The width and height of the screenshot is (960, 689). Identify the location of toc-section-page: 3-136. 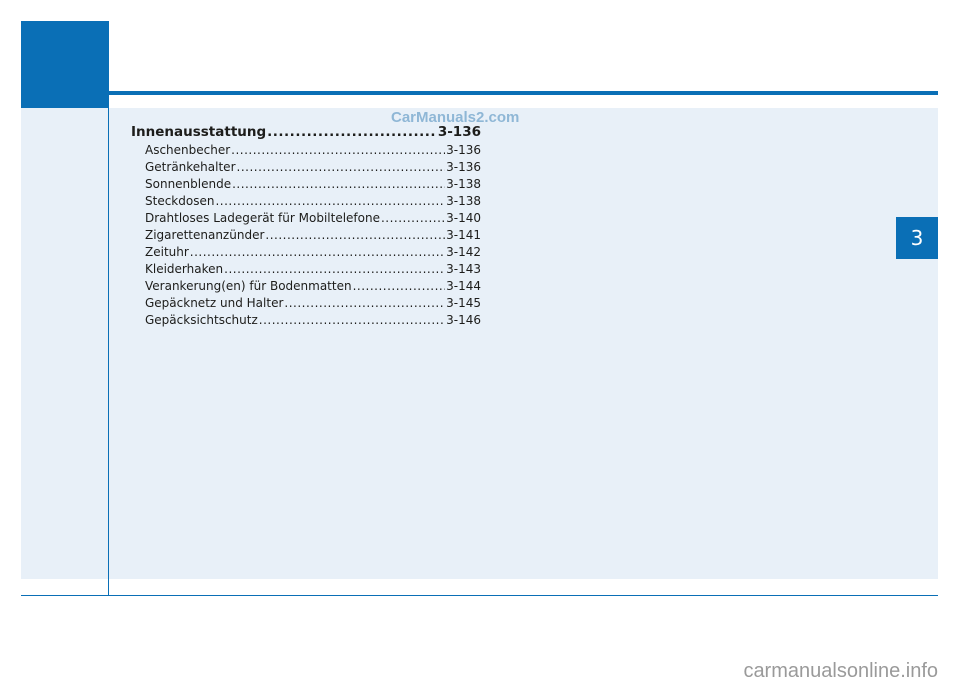
(459, 132).